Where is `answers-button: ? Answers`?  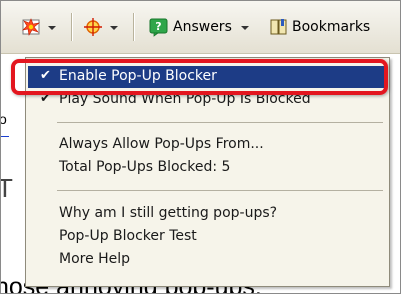 answers-button: ? Answers is located at coordinates (203, 27).